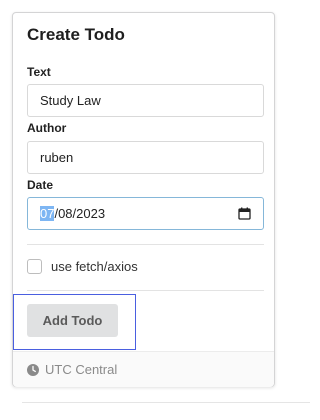 This screenshot has height=420, width=320. What do you see at coordinates (145, 213) in the screenshot?
I see `date-field: 07/08/2023` at bounding box center [145, 213].